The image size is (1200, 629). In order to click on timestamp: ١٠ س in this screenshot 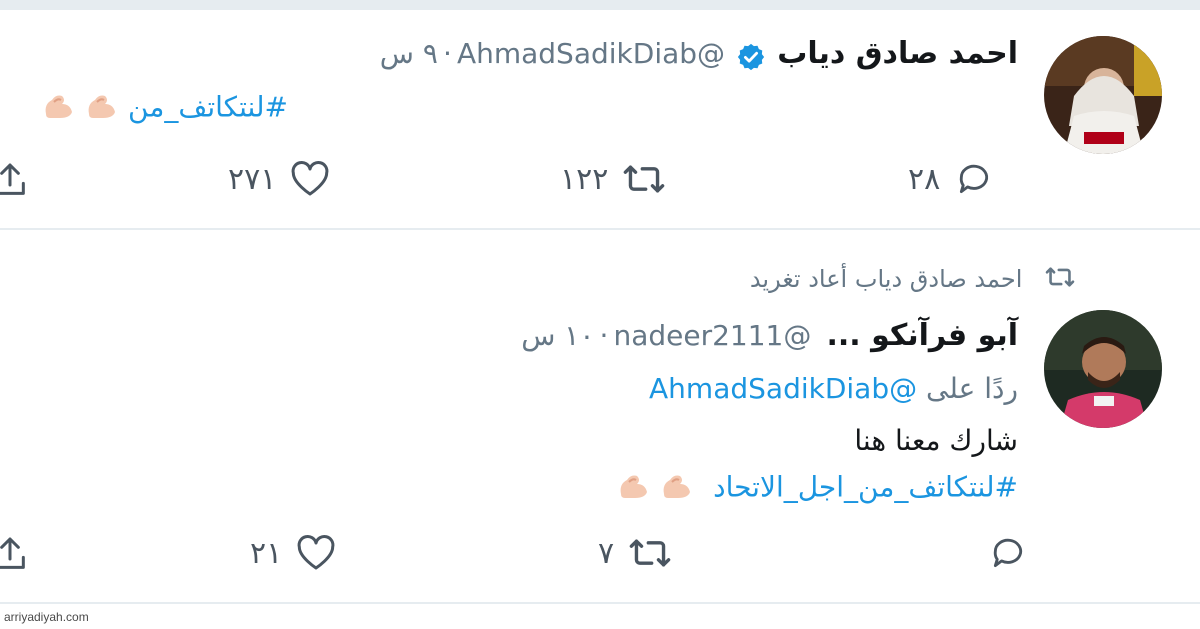, I will do `click(557, 335)`.